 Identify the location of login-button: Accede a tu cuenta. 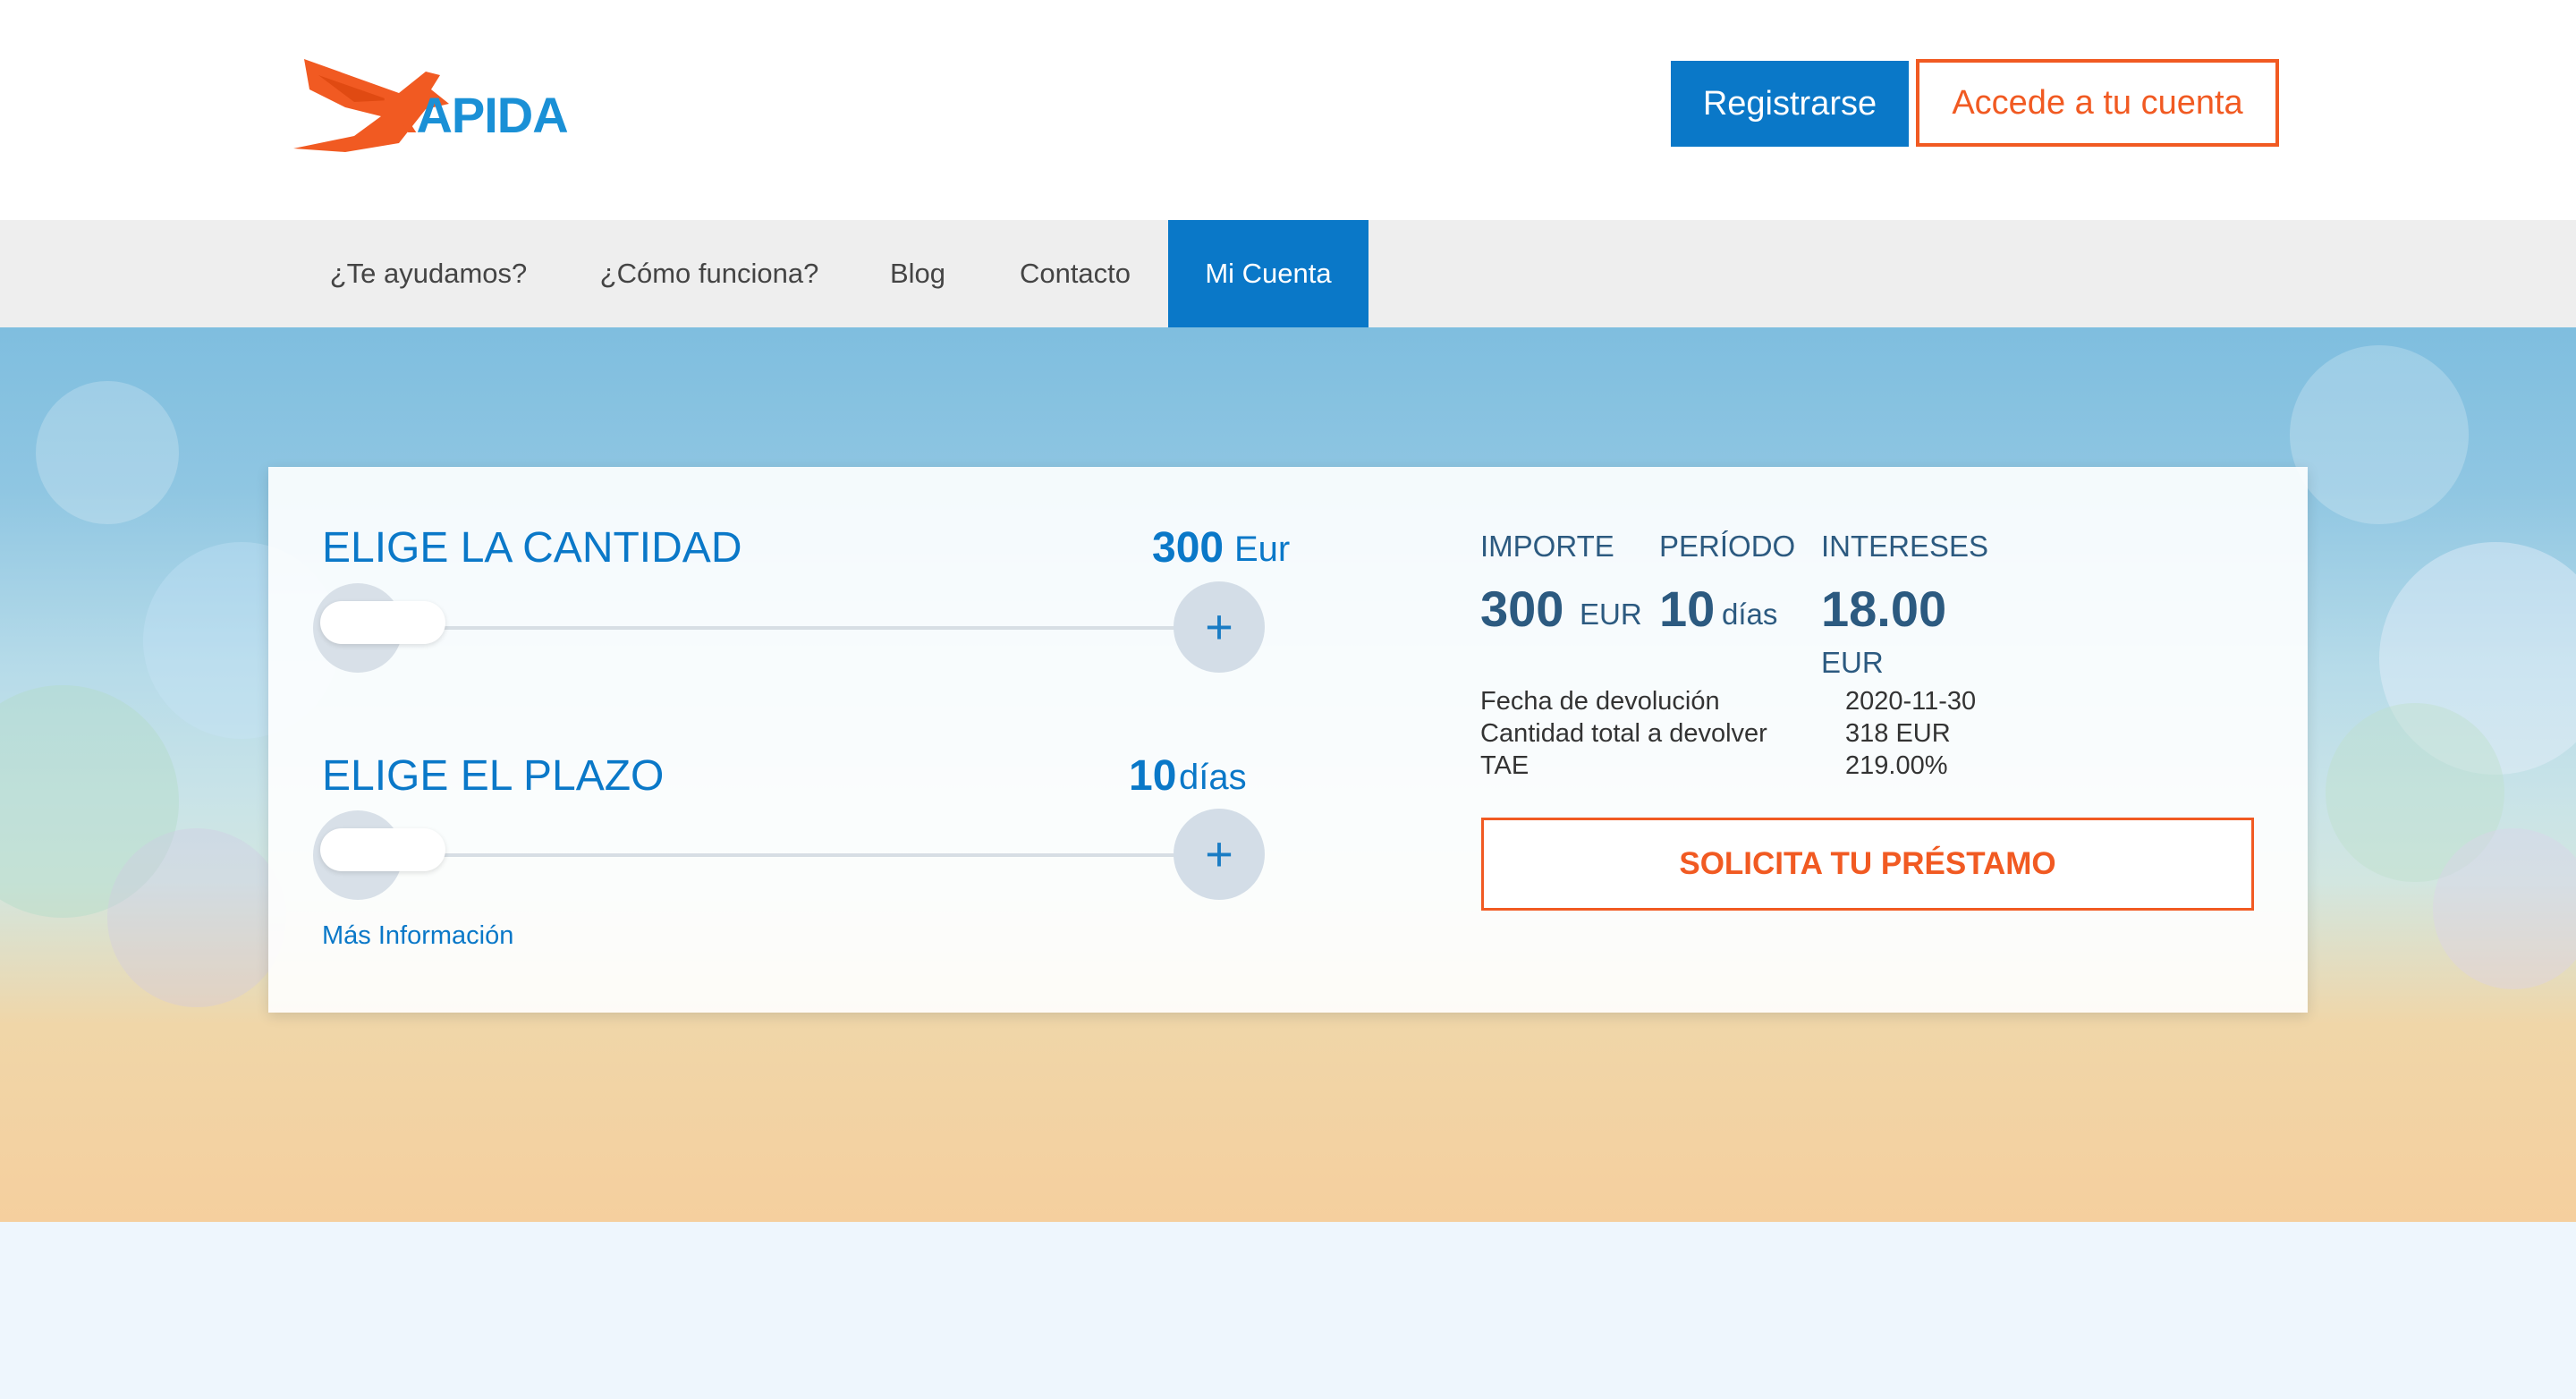
(2097, 103).